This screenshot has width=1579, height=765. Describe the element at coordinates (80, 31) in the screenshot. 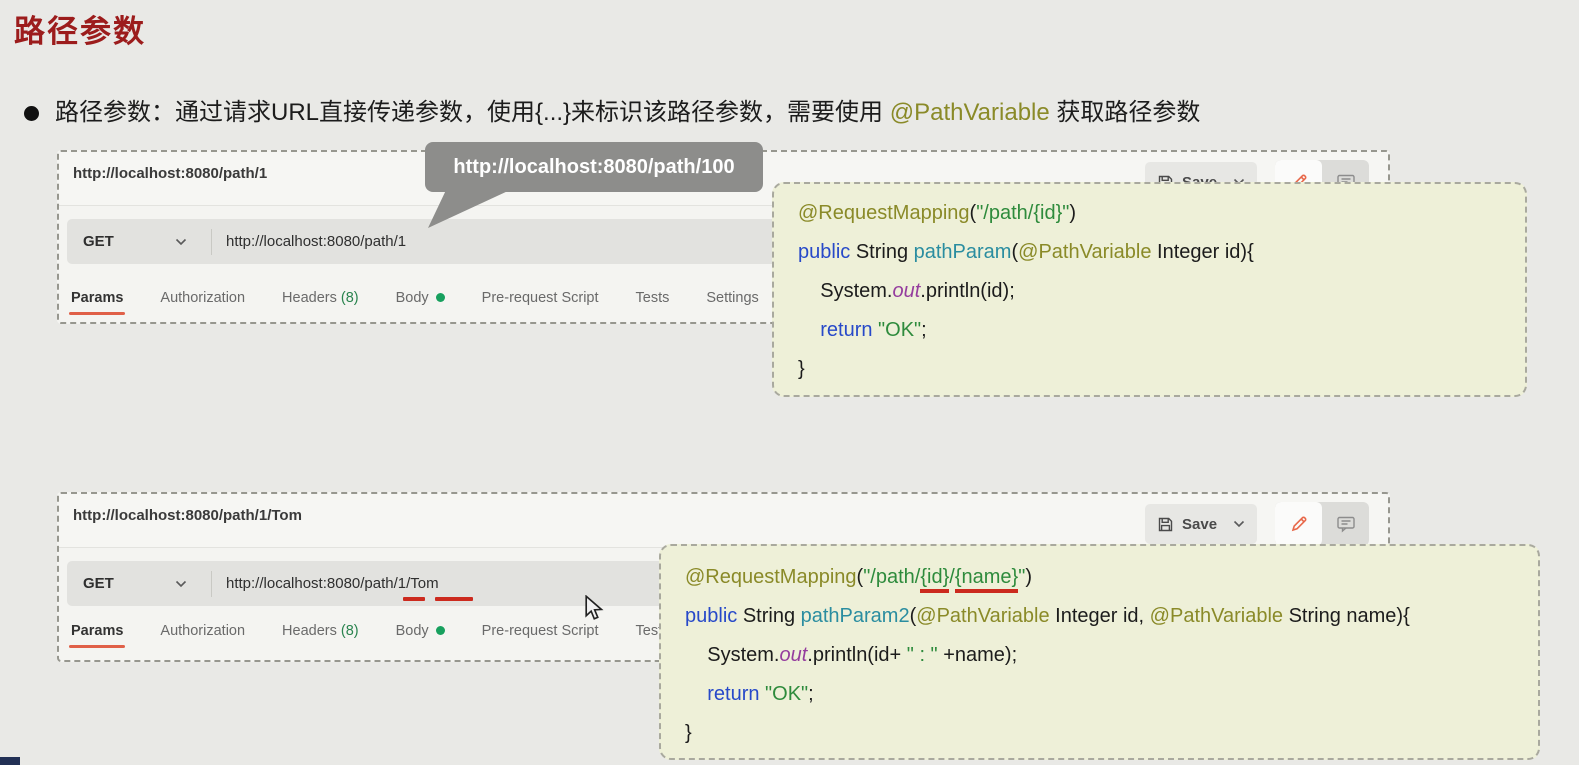

I see `page-title: 路径参数` at that location.